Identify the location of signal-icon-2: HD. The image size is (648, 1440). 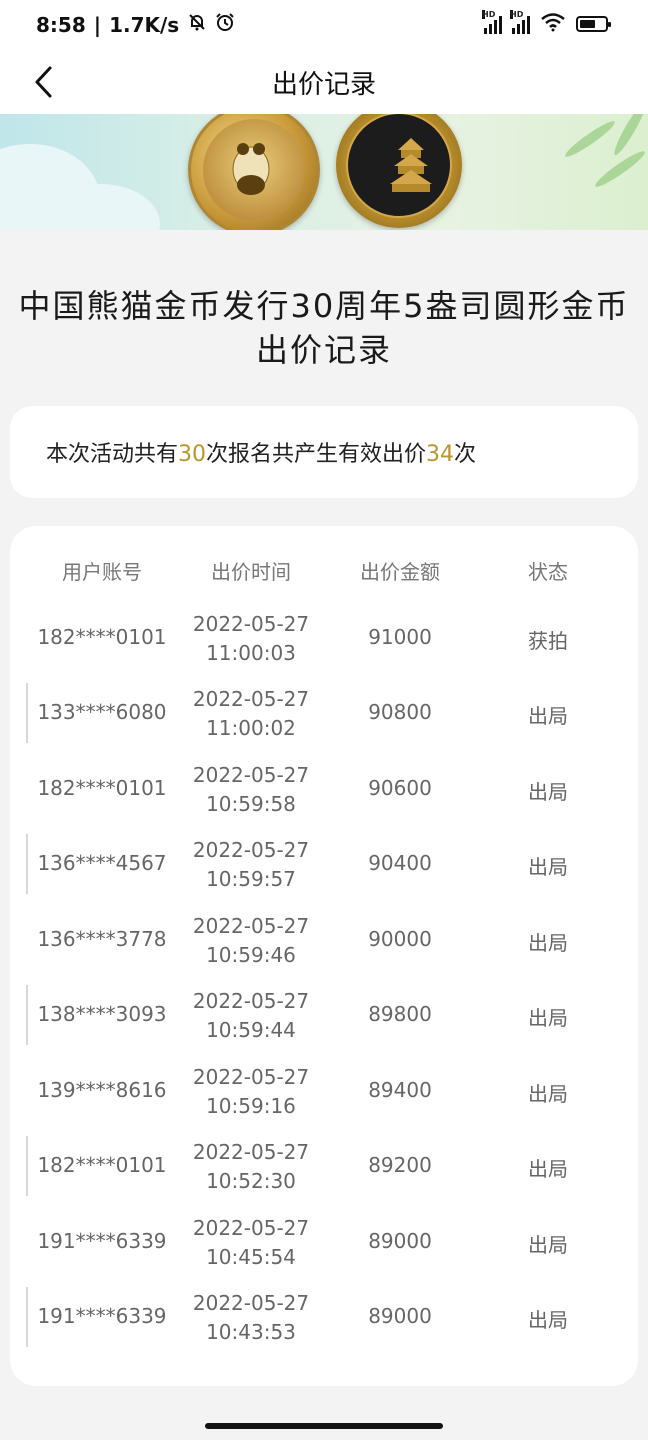
(520, 22).